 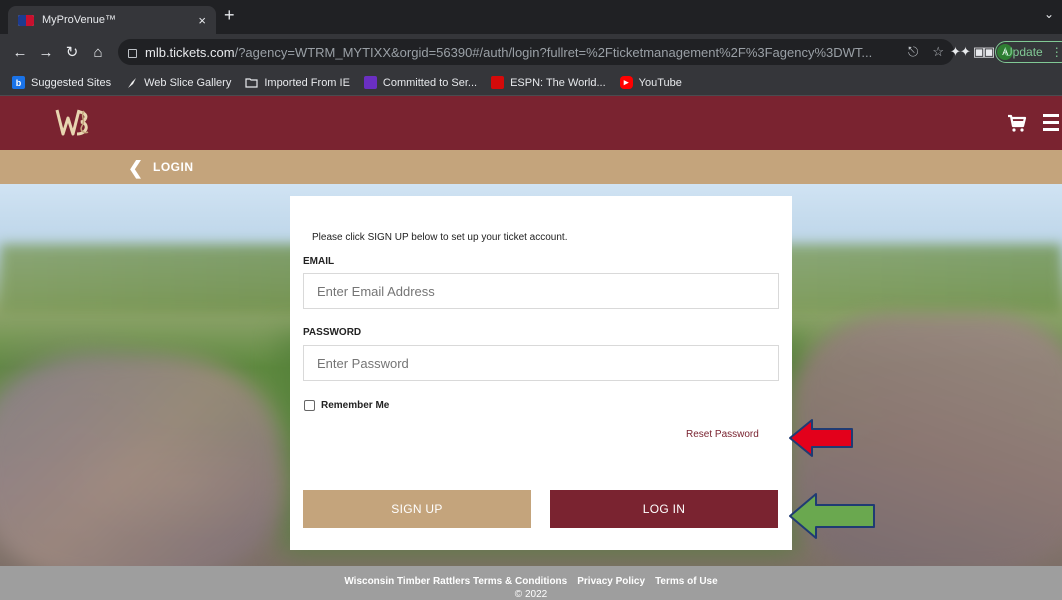 What do you see at coordinates (229, 15) in the screenshot?
I see `new-tab-button: +` at bounding box center [229, 15].